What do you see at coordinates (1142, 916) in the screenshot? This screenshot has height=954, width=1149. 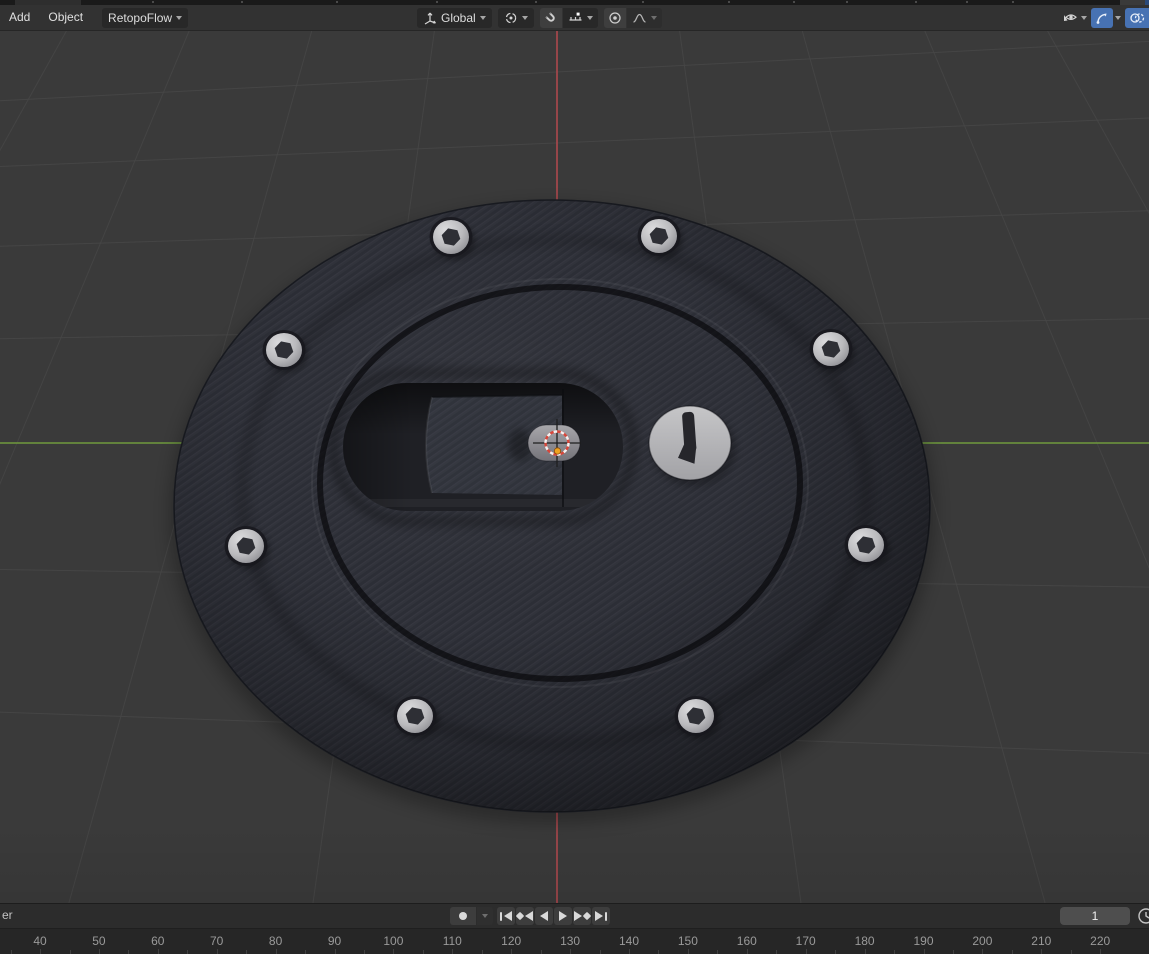 I see `current-frame-clock-icon` at bounding box center [1142, 916].